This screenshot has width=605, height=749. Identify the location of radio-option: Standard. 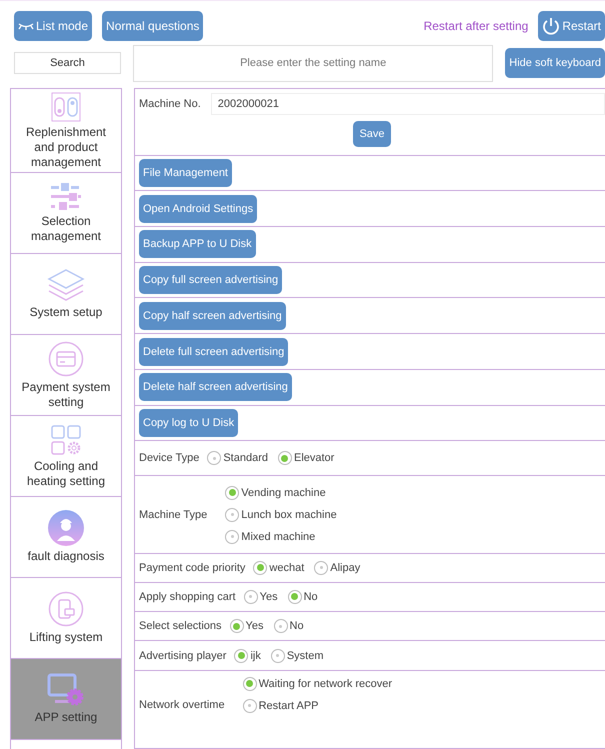
(237, 458).